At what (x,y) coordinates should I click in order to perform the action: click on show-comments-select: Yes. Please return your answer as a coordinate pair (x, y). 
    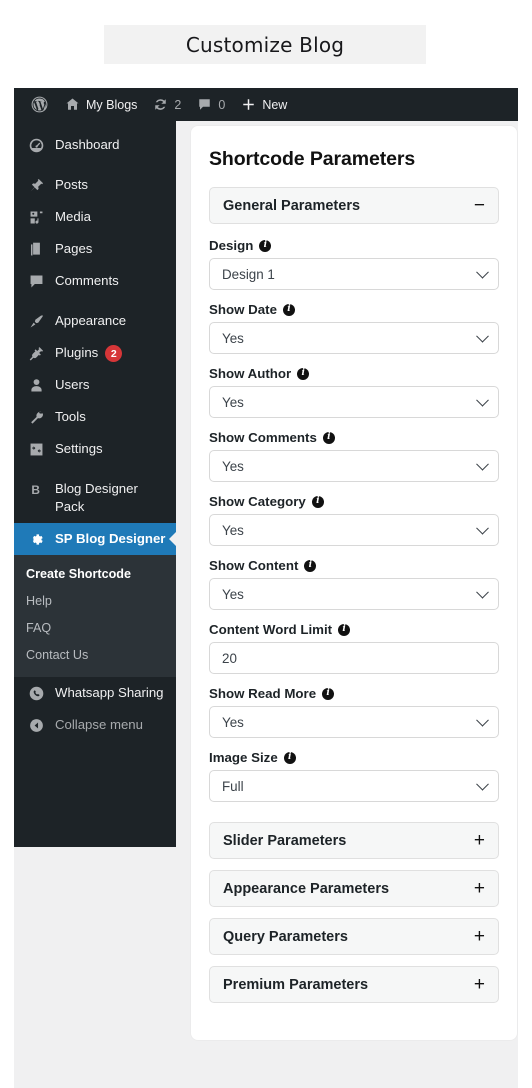
    Looking at the image, I should click on (354, 466).